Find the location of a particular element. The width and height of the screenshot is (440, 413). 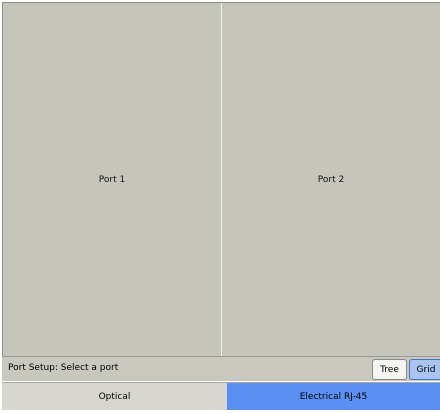

tab-label: Optical is located at coordinates (114, 396).